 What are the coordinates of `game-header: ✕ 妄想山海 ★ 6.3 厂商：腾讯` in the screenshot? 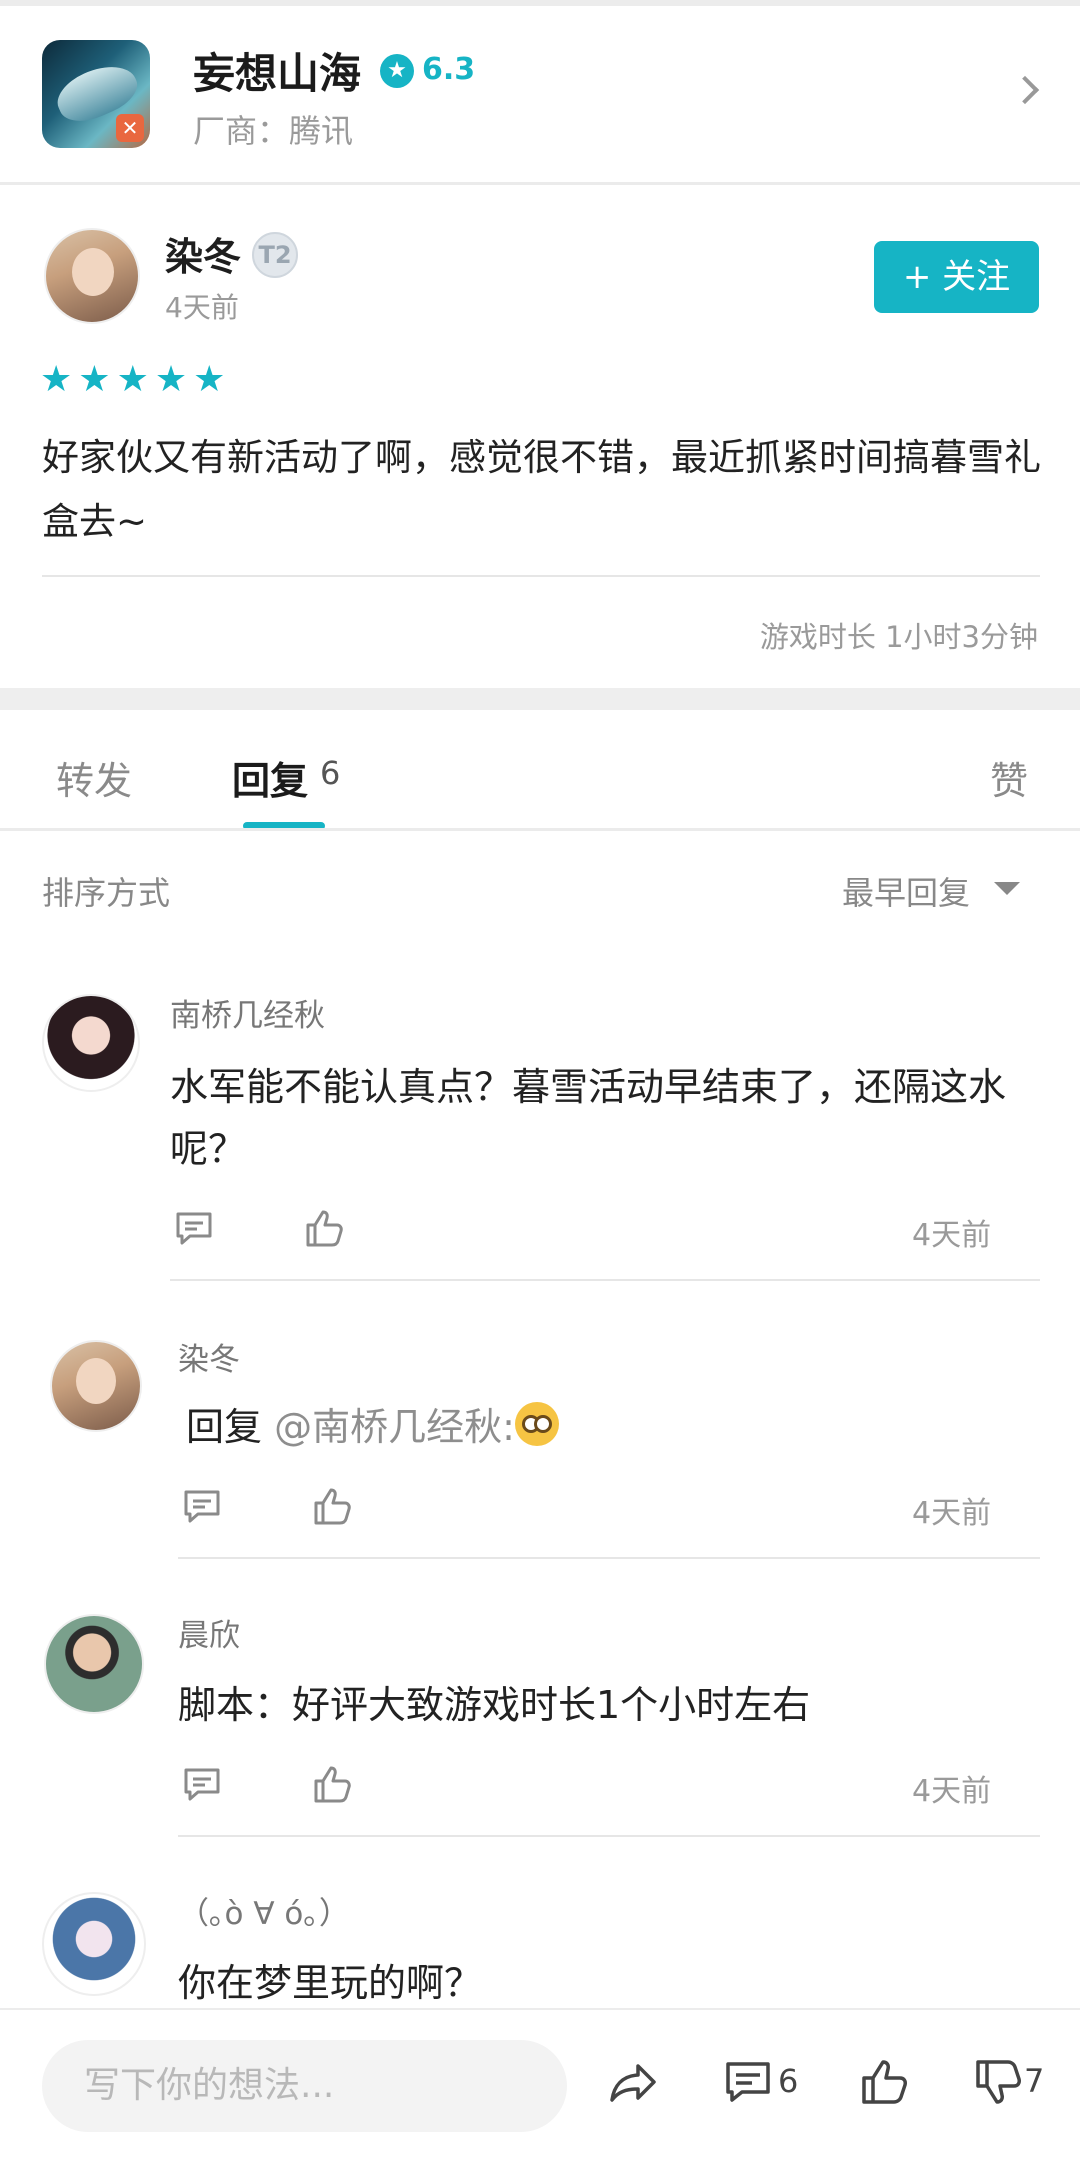 It's located at (540, 94).